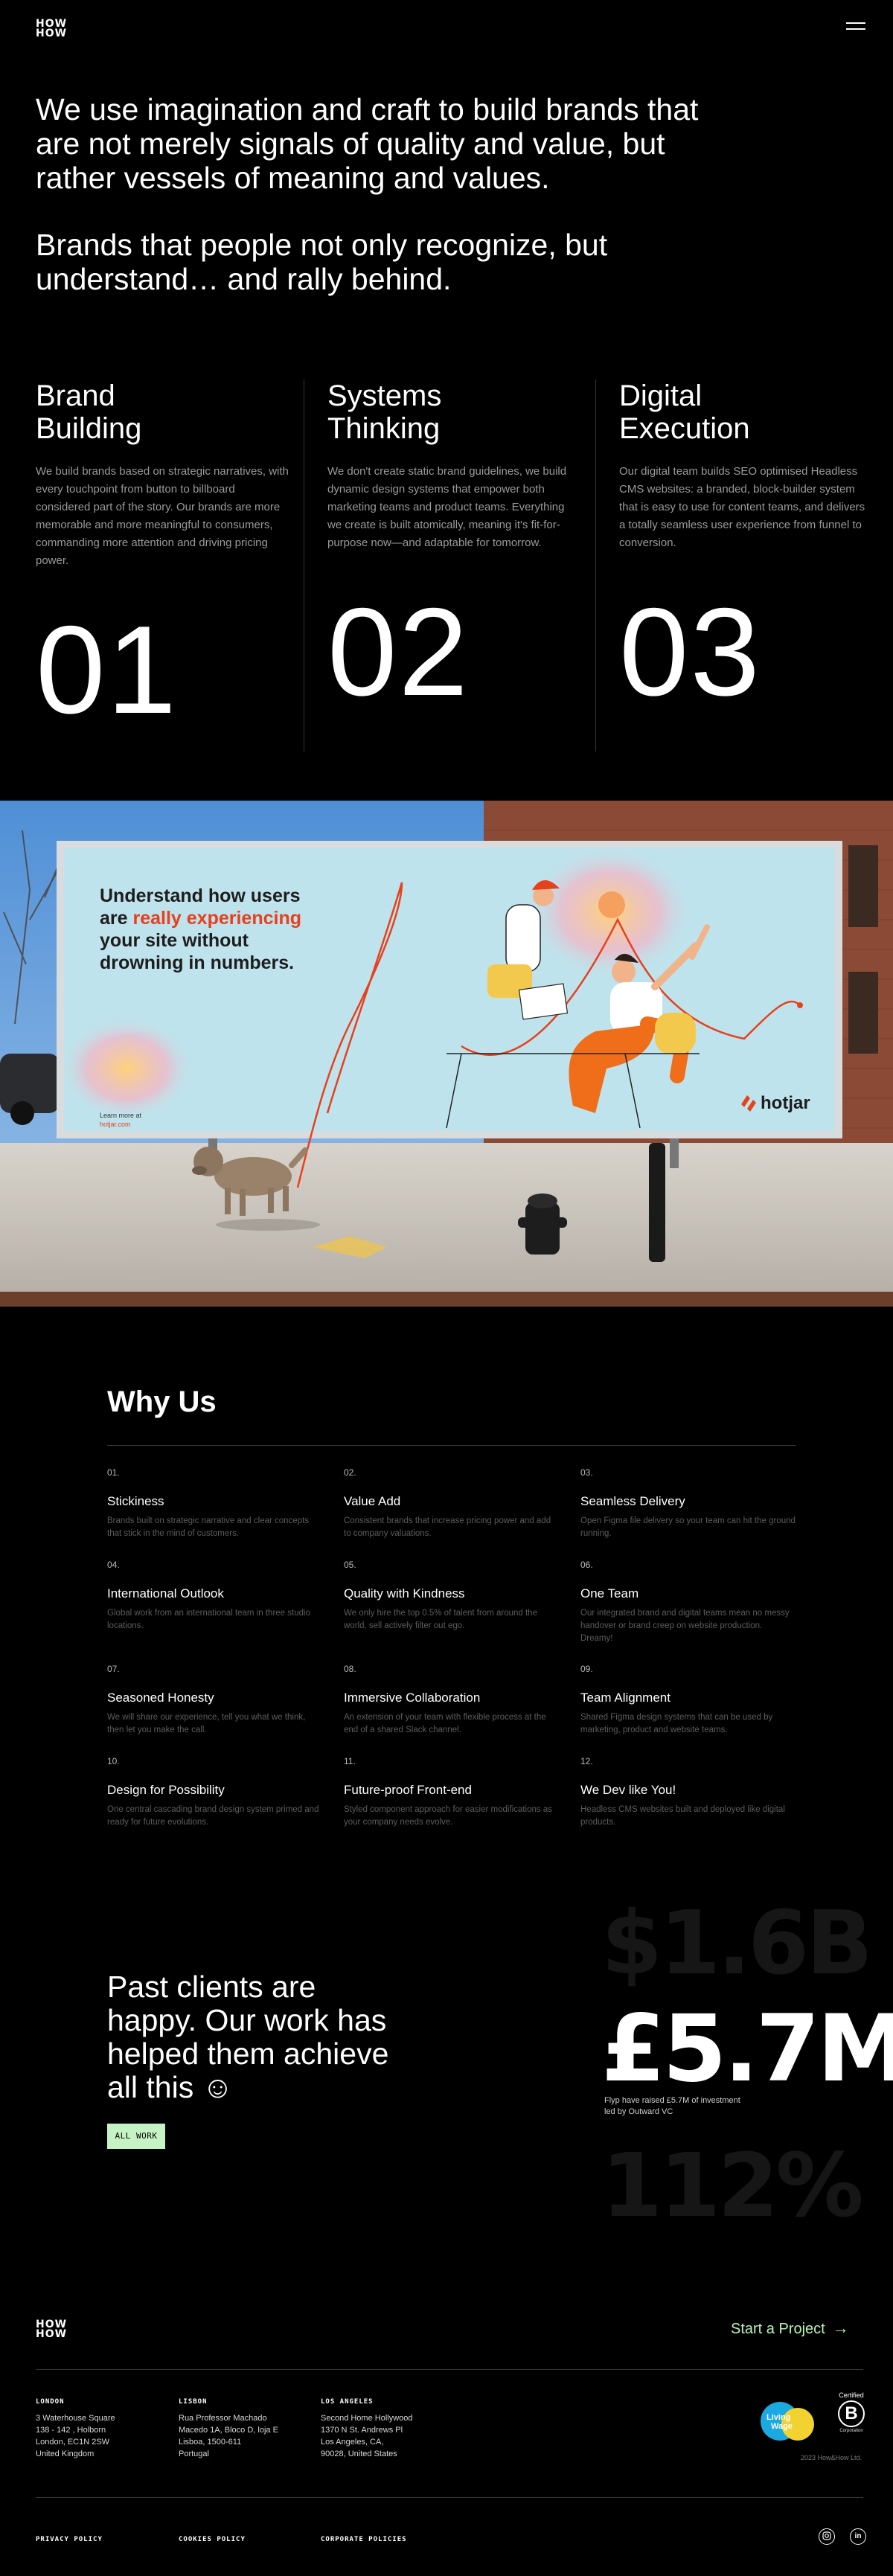  Describe the element at coordinates (113, 1761) in the screenshot. I see `why-item-number: 10.` at that location.